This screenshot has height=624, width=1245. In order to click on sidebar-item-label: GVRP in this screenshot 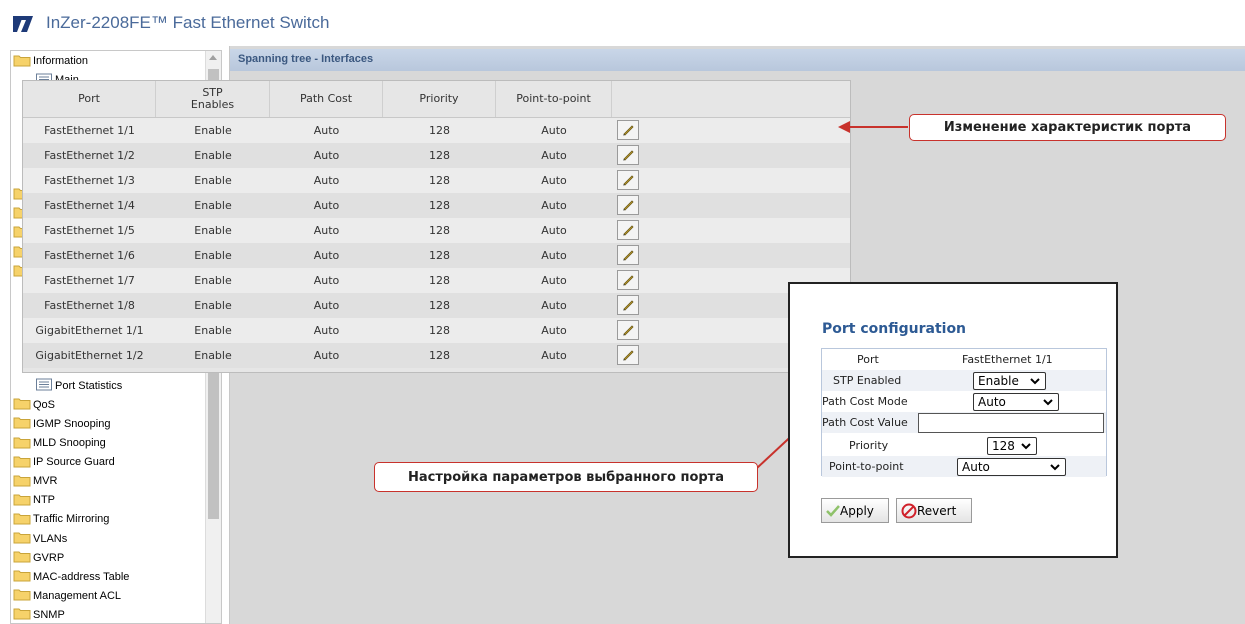, I will do `click(49, 557)`.